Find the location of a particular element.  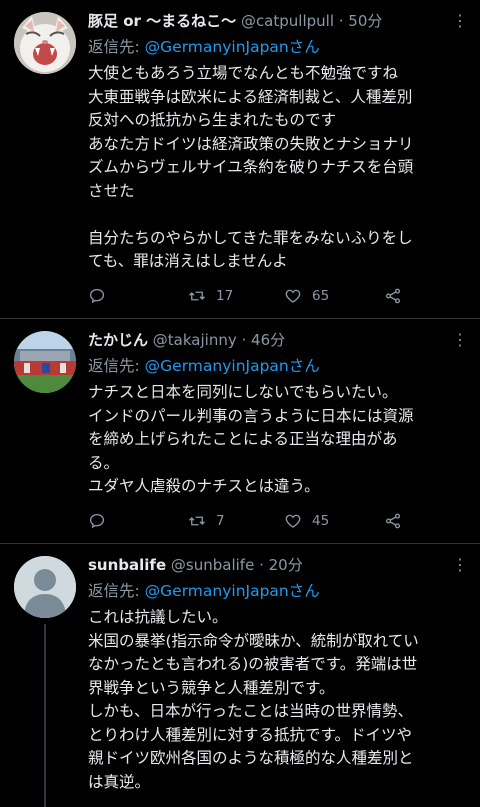

like-button: 65 is located at coordinates (306, 296).